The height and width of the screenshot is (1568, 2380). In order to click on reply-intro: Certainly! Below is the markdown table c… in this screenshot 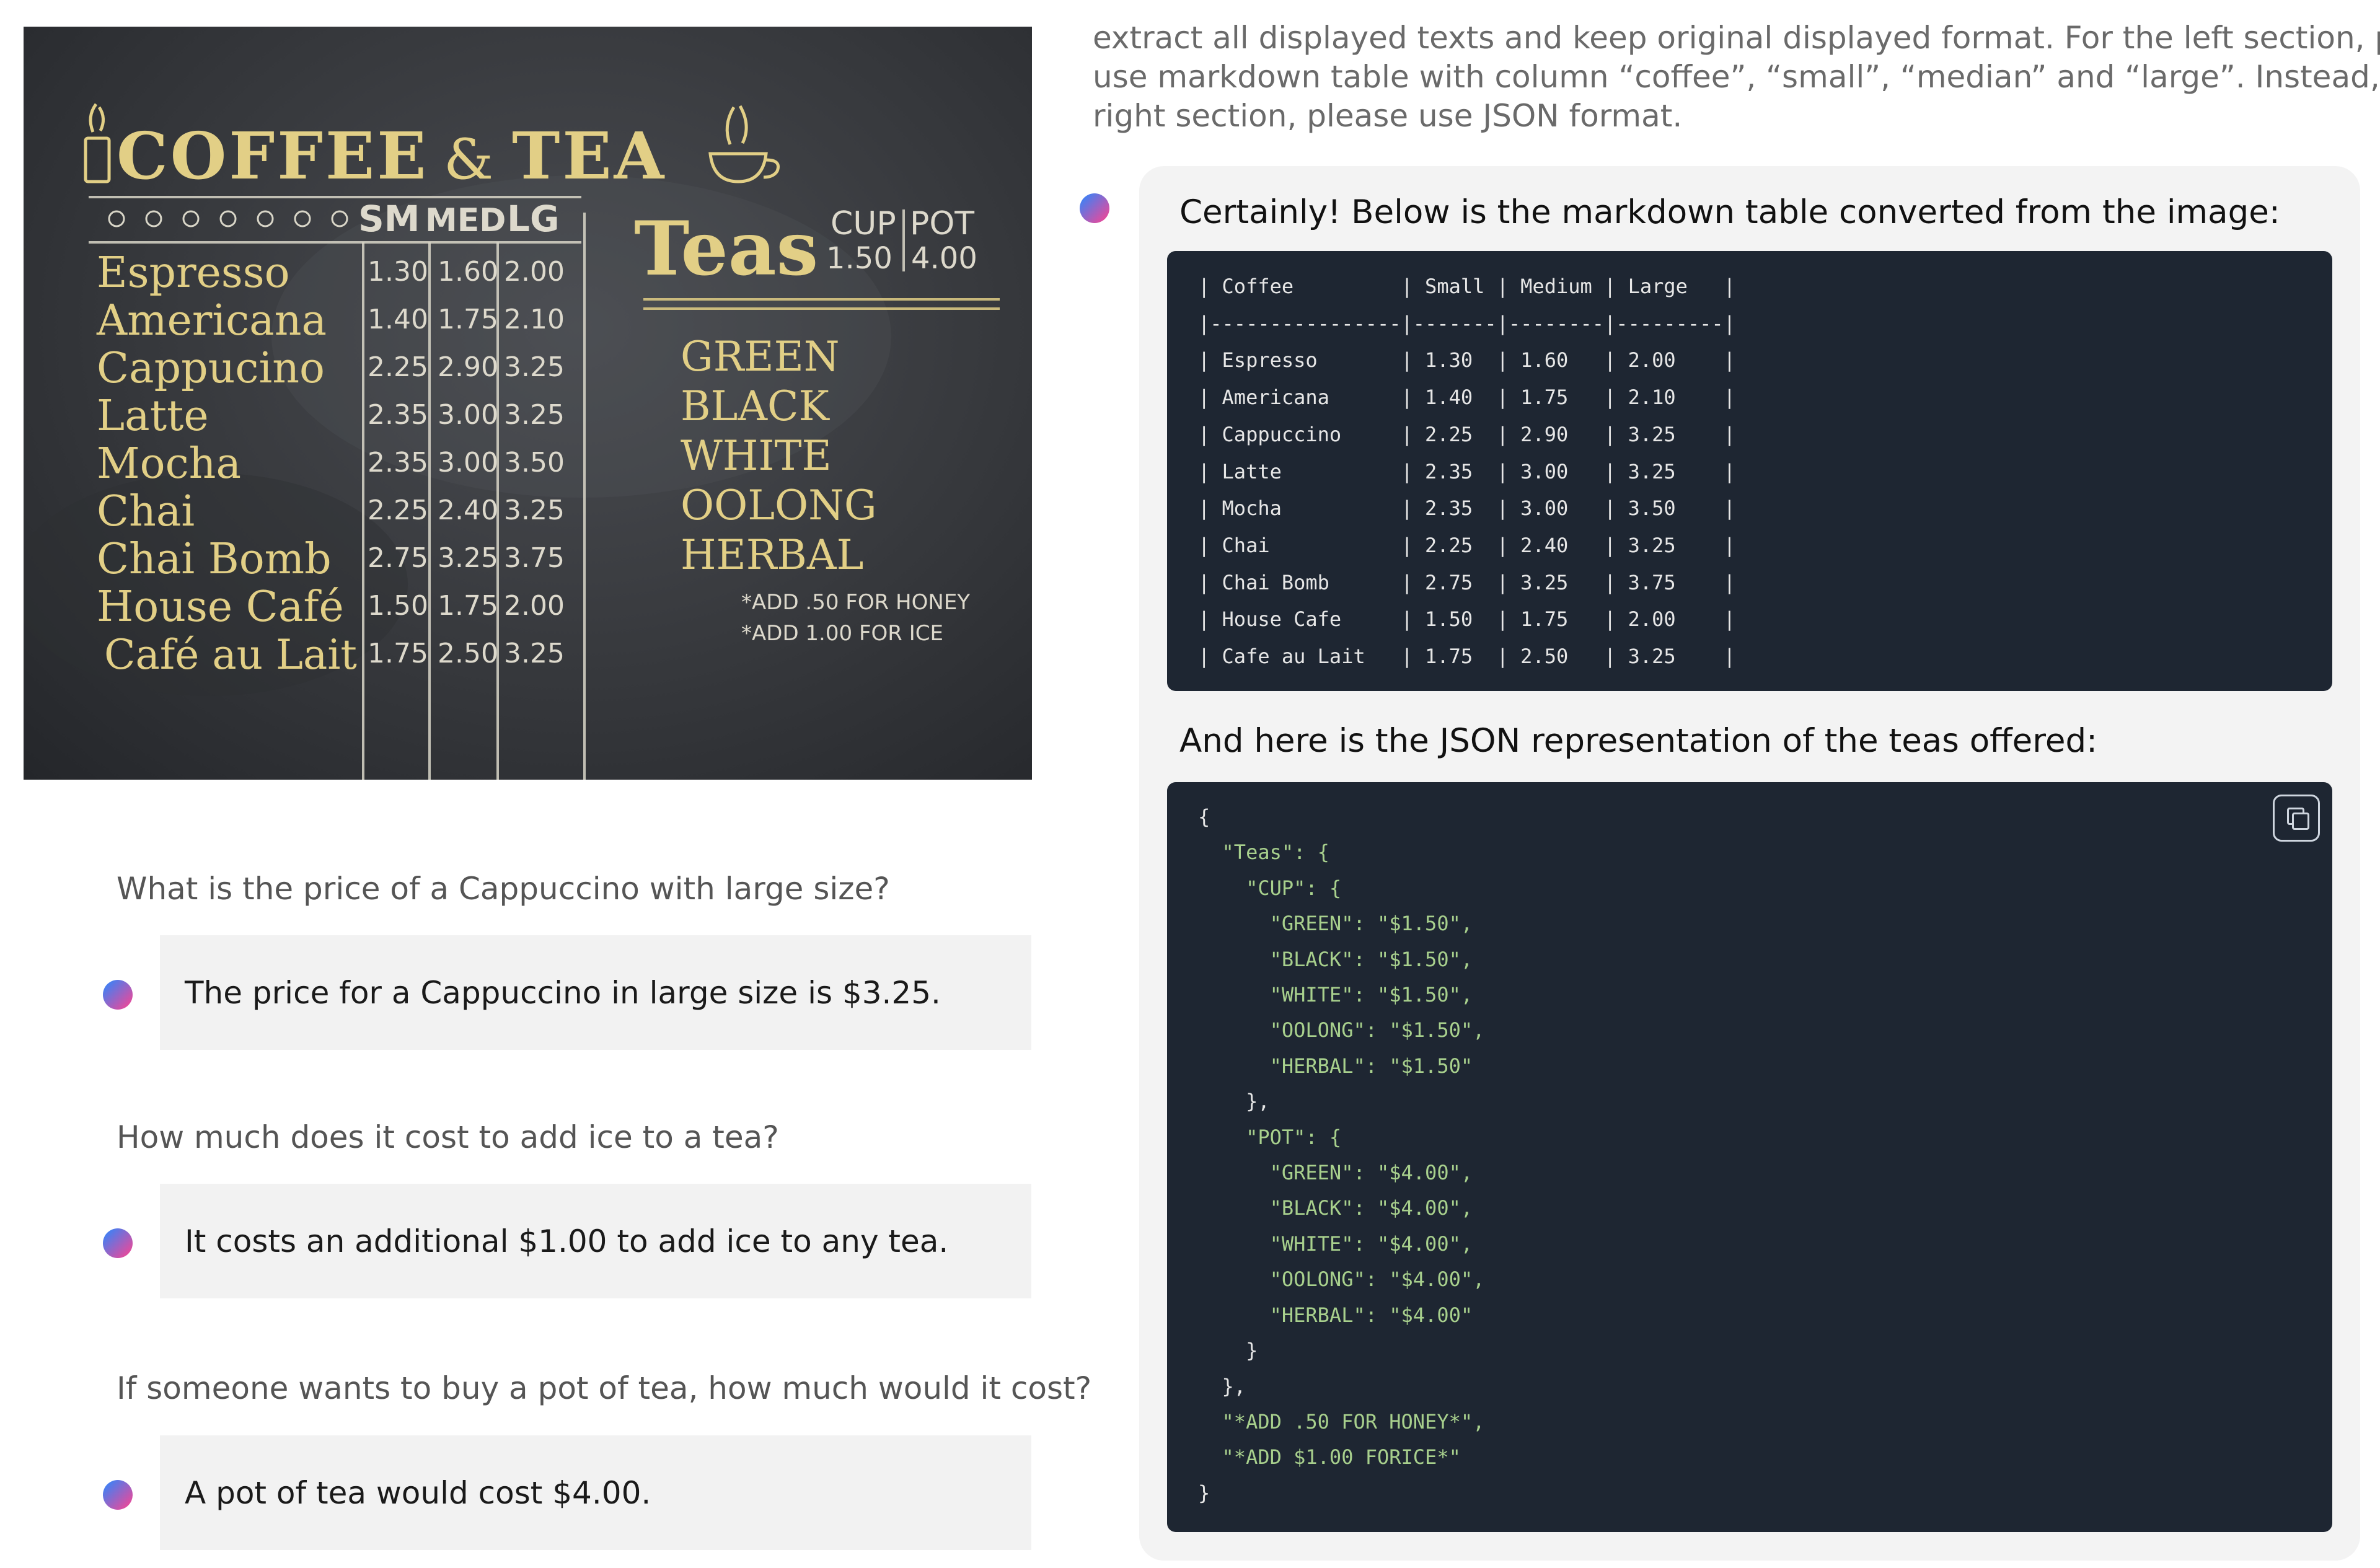, I will do `click(1729, 212)`.